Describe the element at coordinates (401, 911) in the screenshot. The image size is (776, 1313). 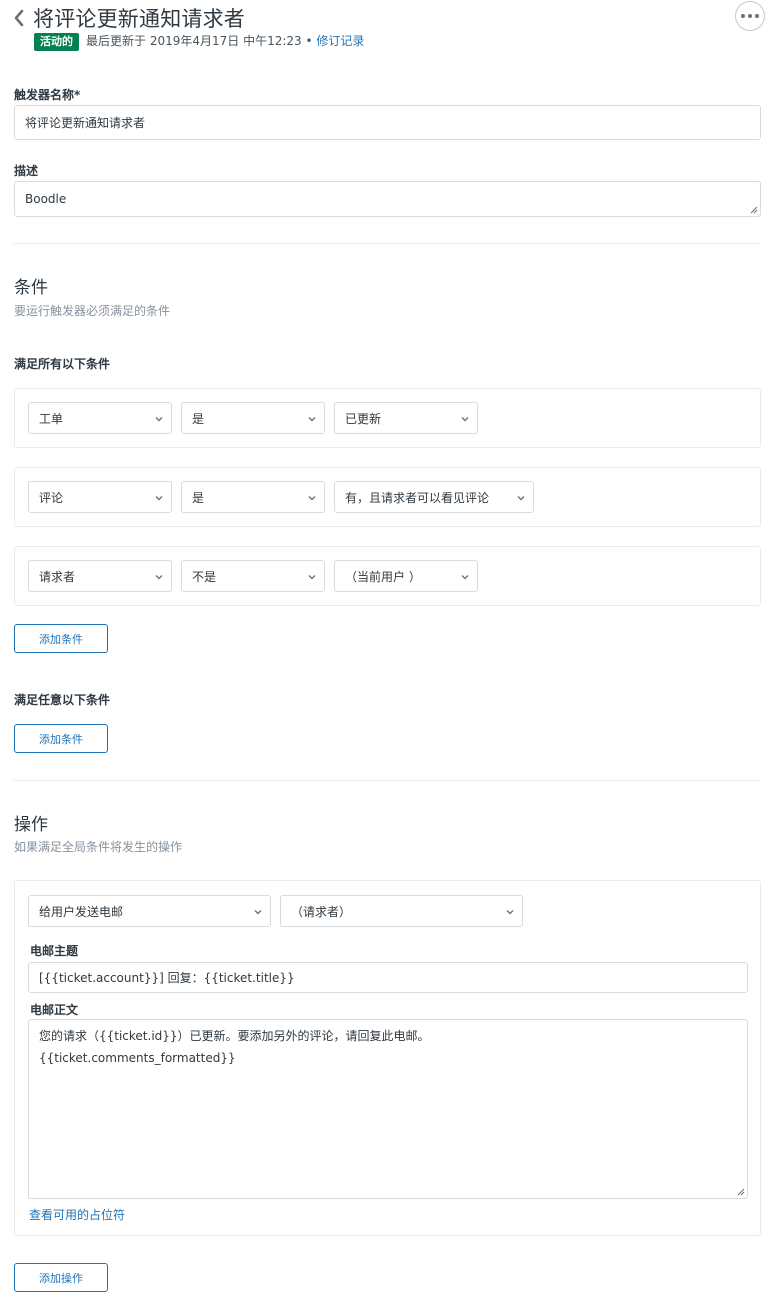
I see `action-target-select: （请求者）` at that location.